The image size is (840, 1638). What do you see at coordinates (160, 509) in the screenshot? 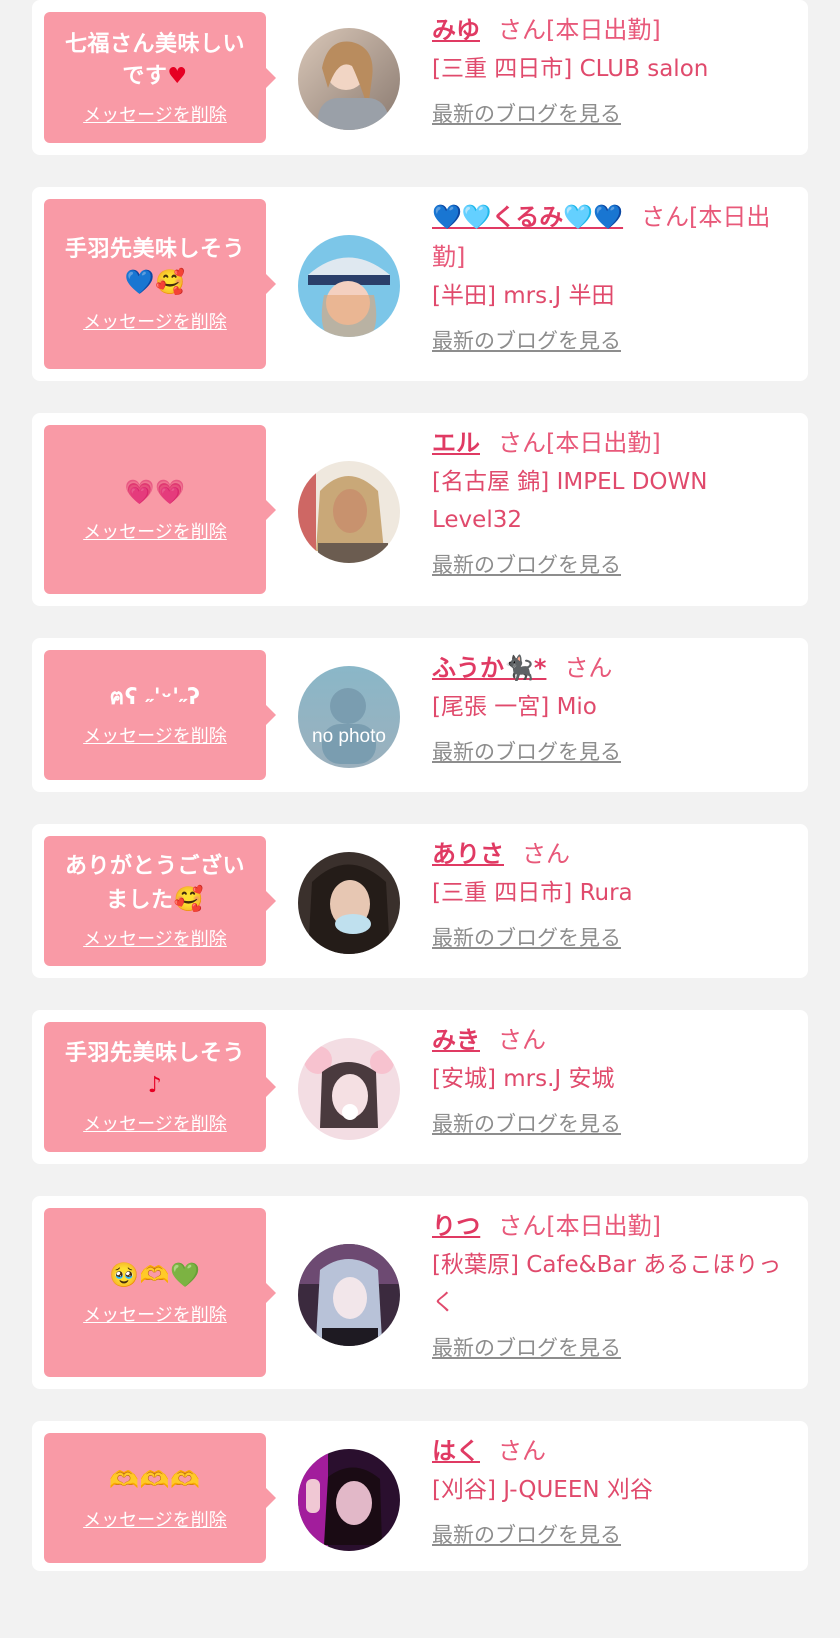
I see `message-bubble: 💗💗 メッセージを削除` at bounding box center [160, 509].